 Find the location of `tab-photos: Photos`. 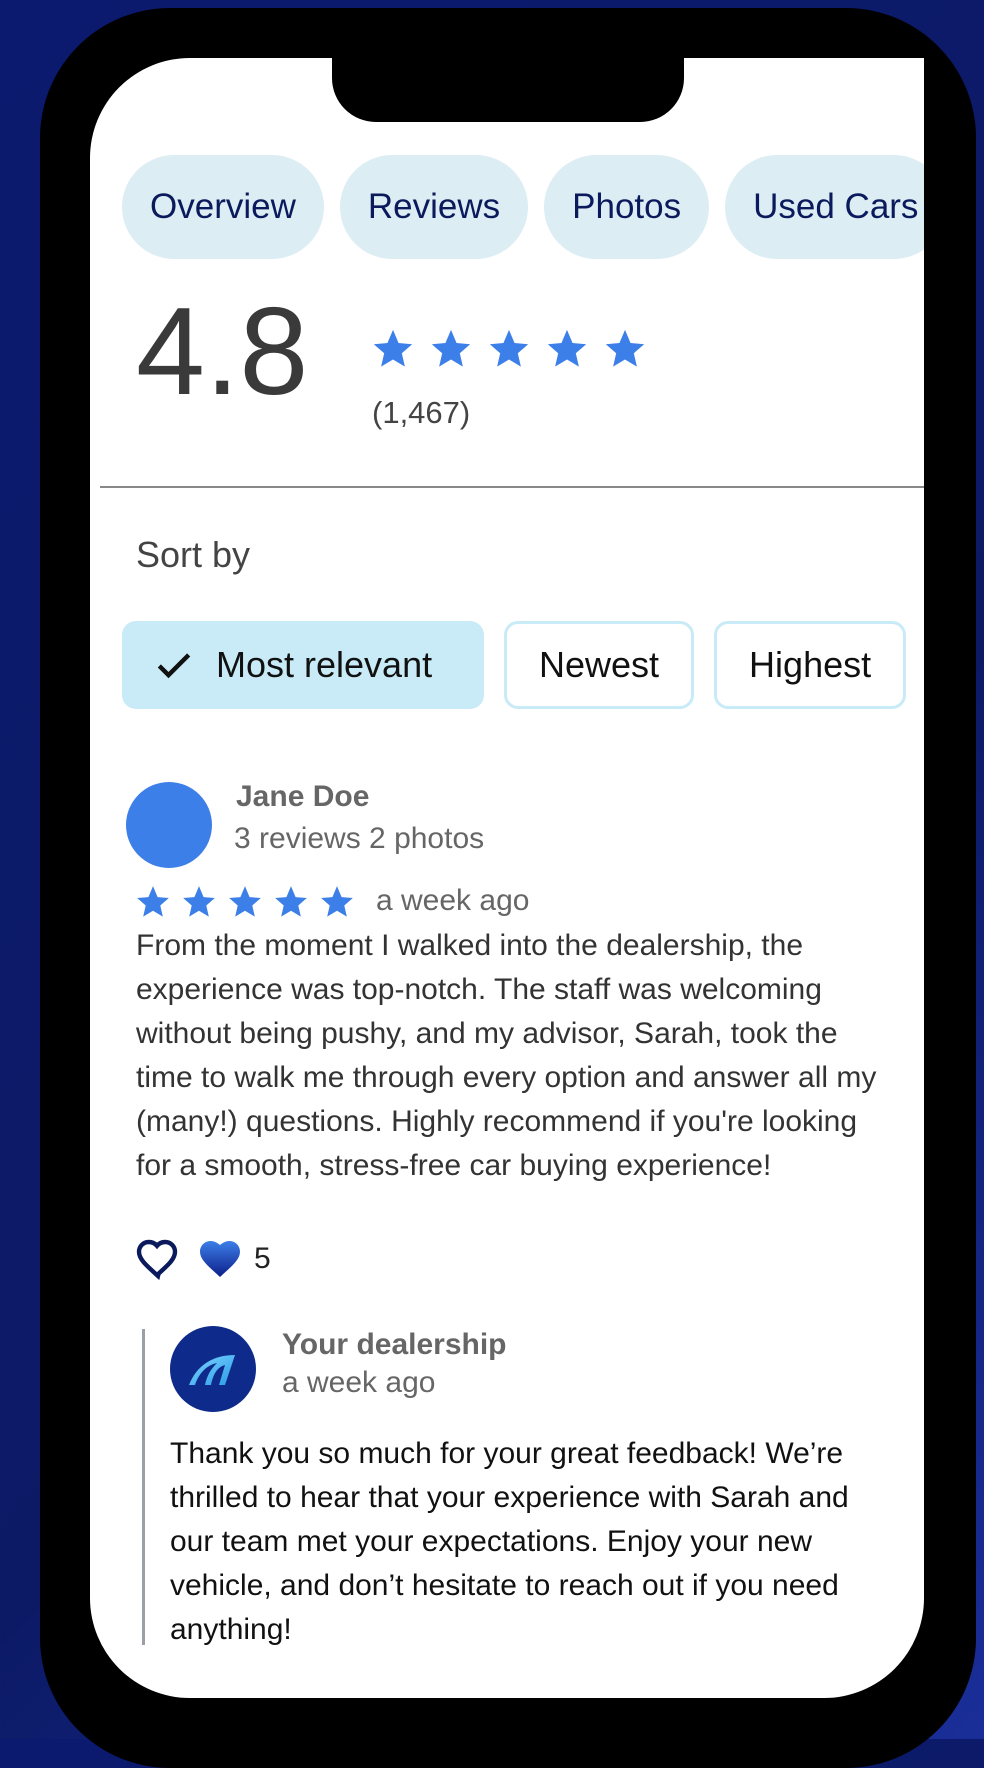

tab-photos: Photos is located at coordinates (627, 207).